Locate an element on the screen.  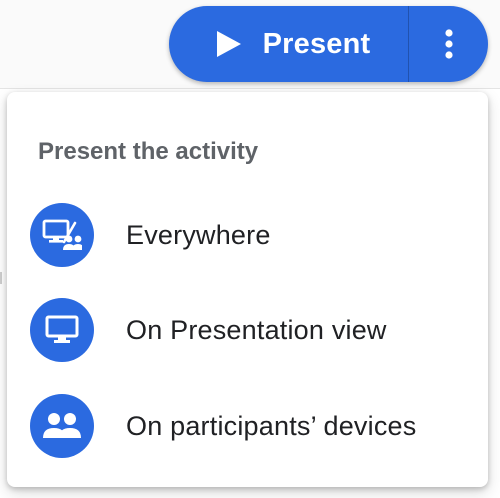
more-vert-icon is located at coordinates (448, 44).